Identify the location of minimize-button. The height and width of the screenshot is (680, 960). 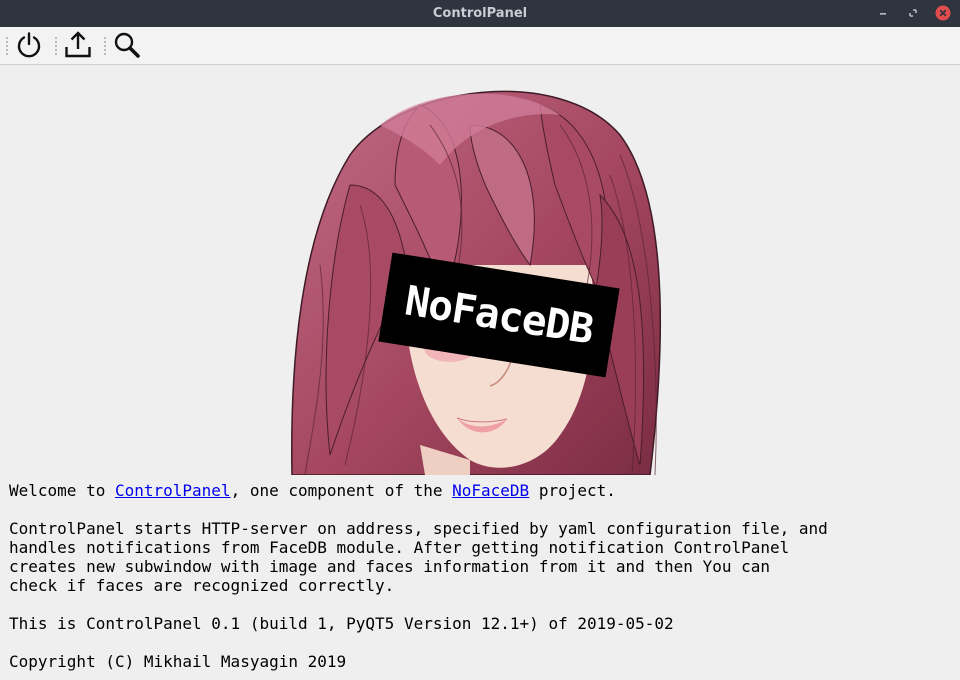
(883, 13).